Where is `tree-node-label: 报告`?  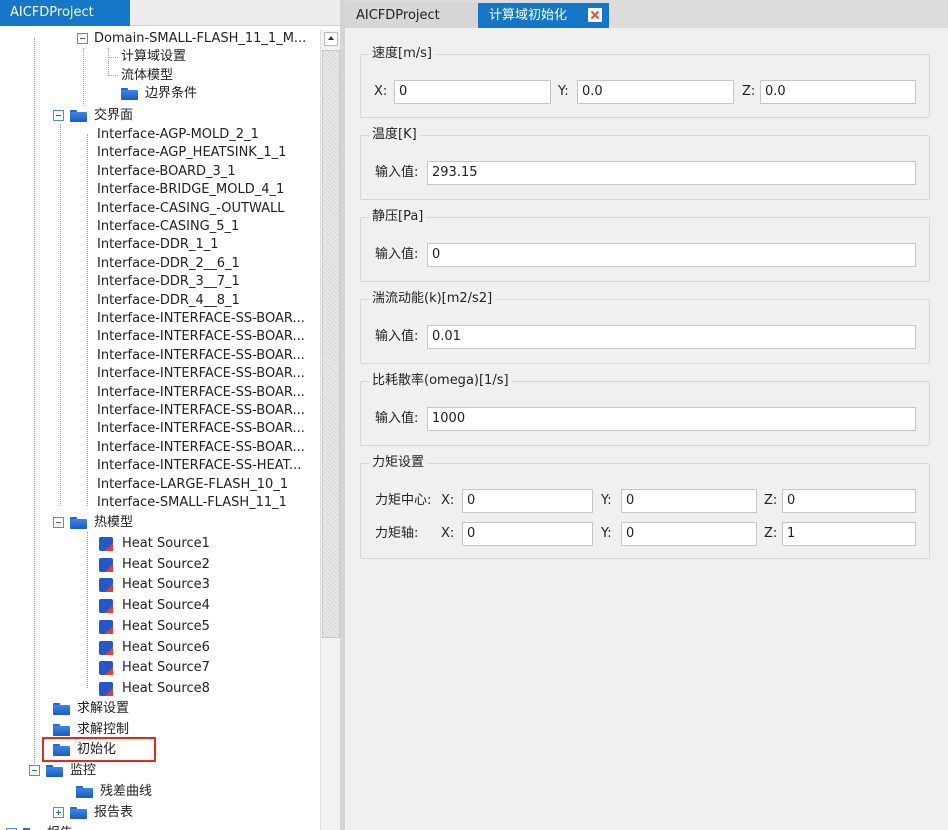 tree-node-label: 报告 is located at coordinates (60, 827).